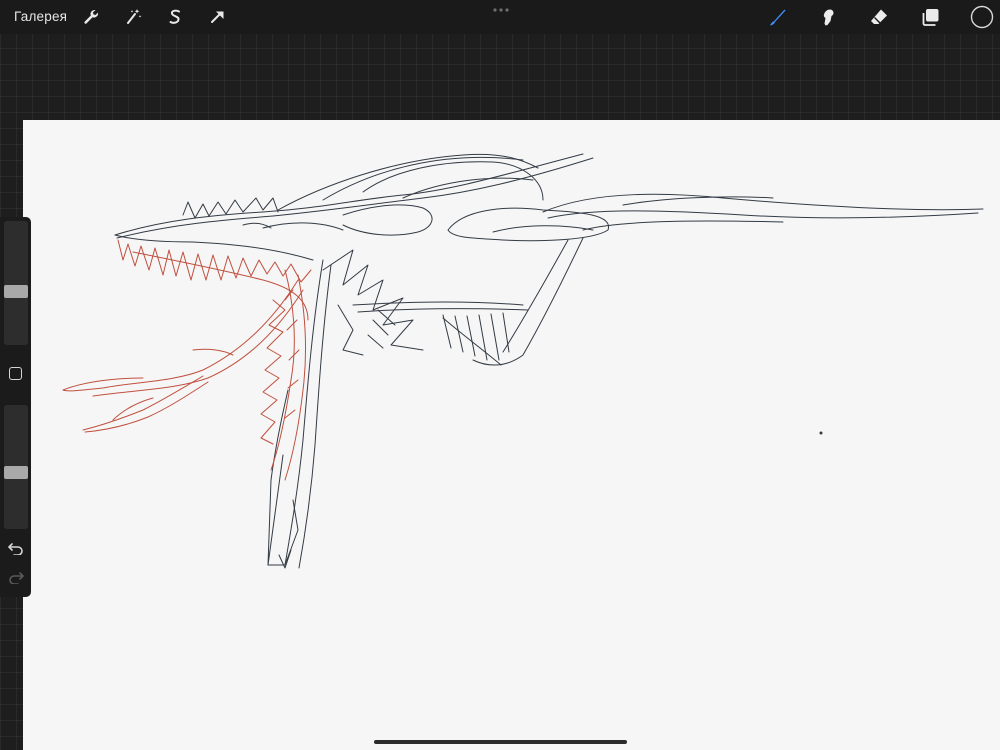 The image size is (1000, 750). What do you see at coordinates (828, 17) in the screenshot?
I see `smudge-icon` at bounding box center [828, 17].